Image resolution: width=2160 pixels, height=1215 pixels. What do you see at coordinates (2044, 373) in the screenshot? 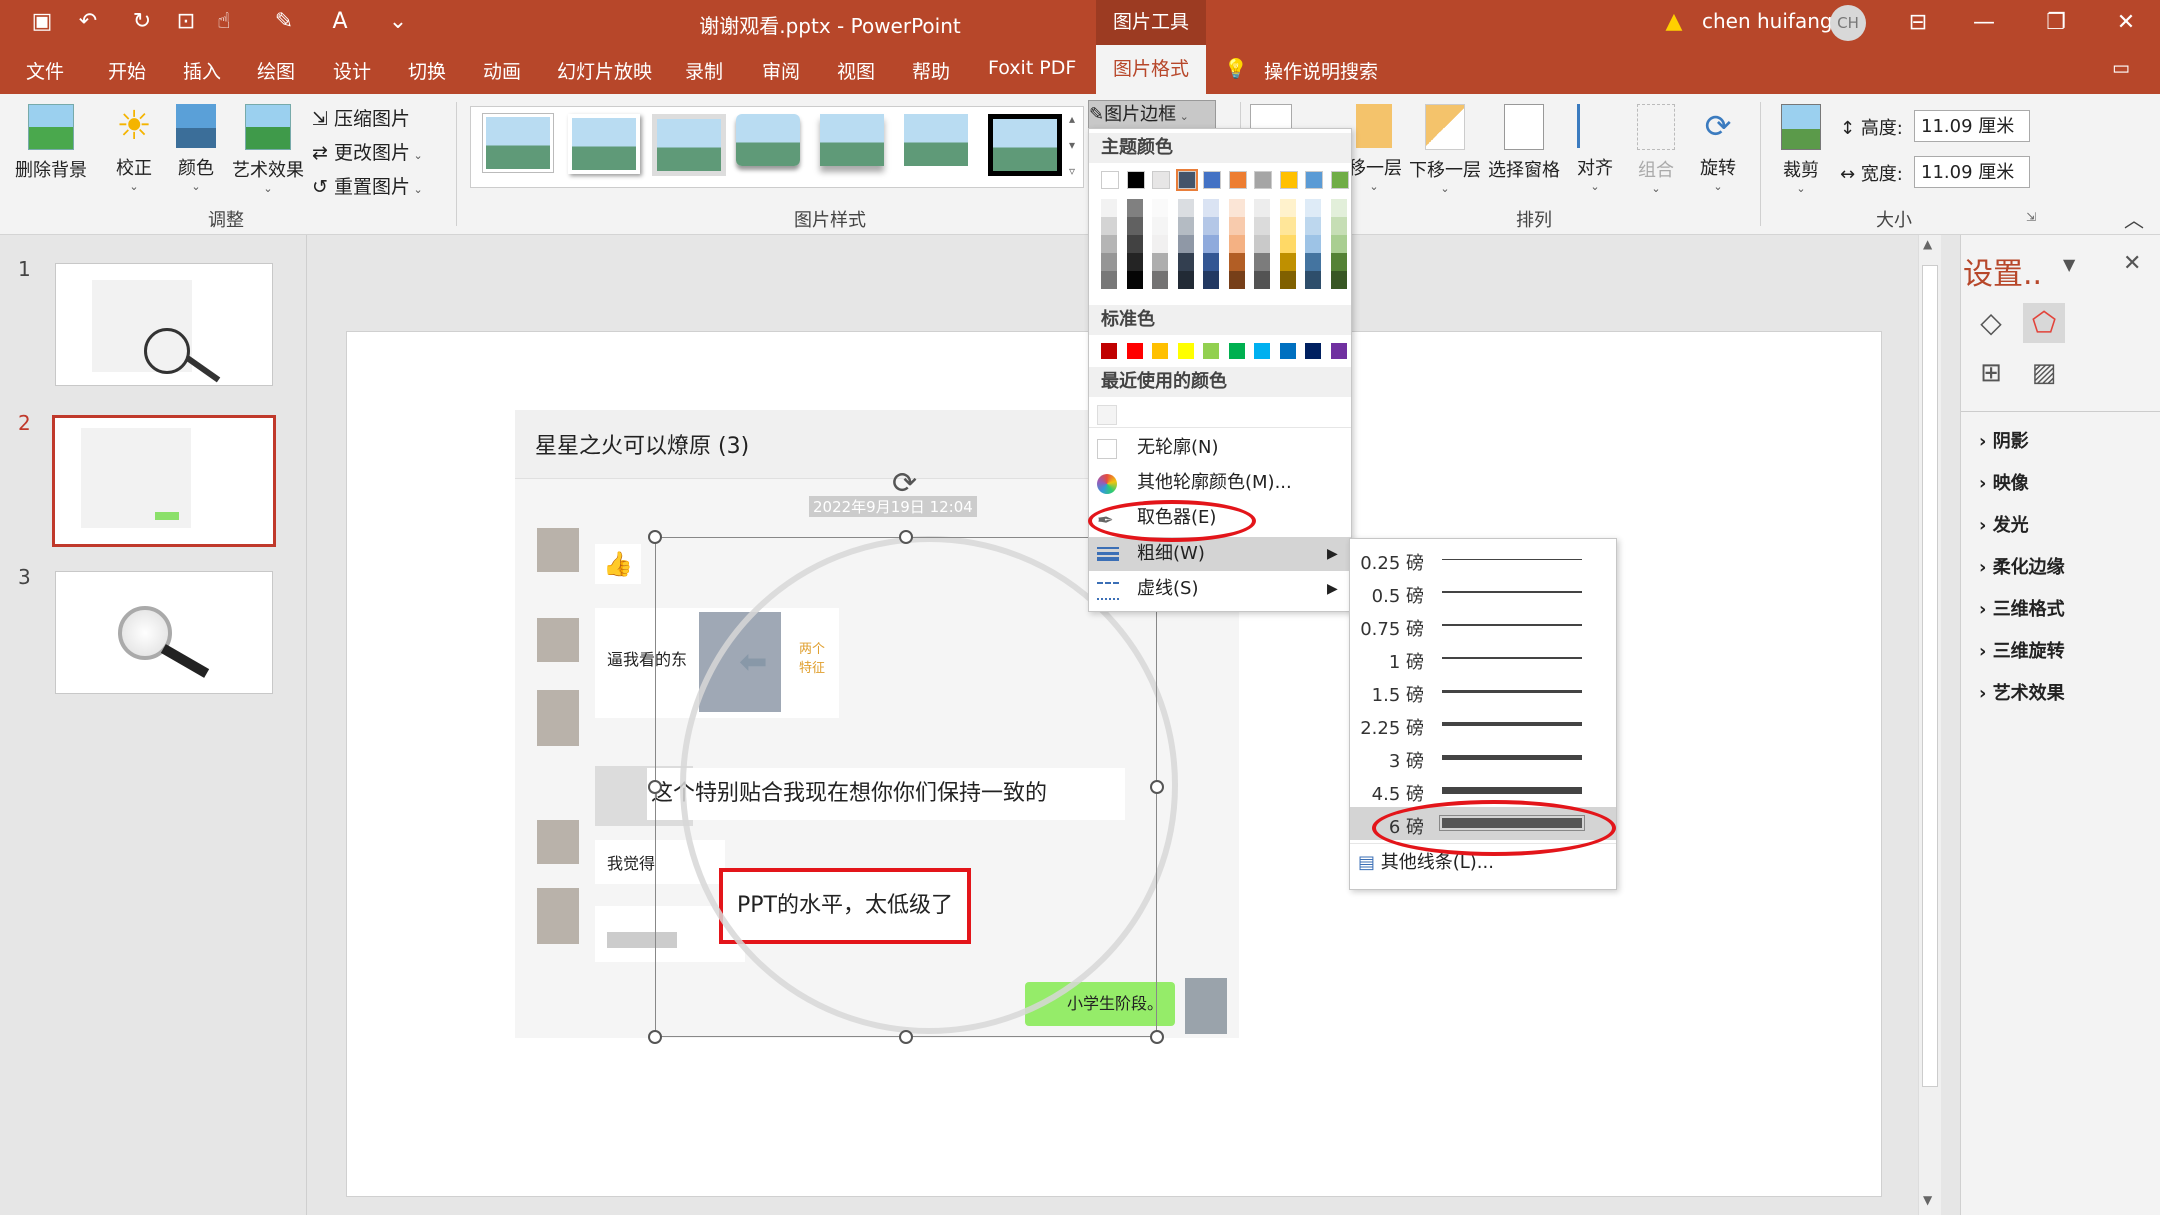
I see `picture-icon: ▨` at bounding box center [2044, 373].